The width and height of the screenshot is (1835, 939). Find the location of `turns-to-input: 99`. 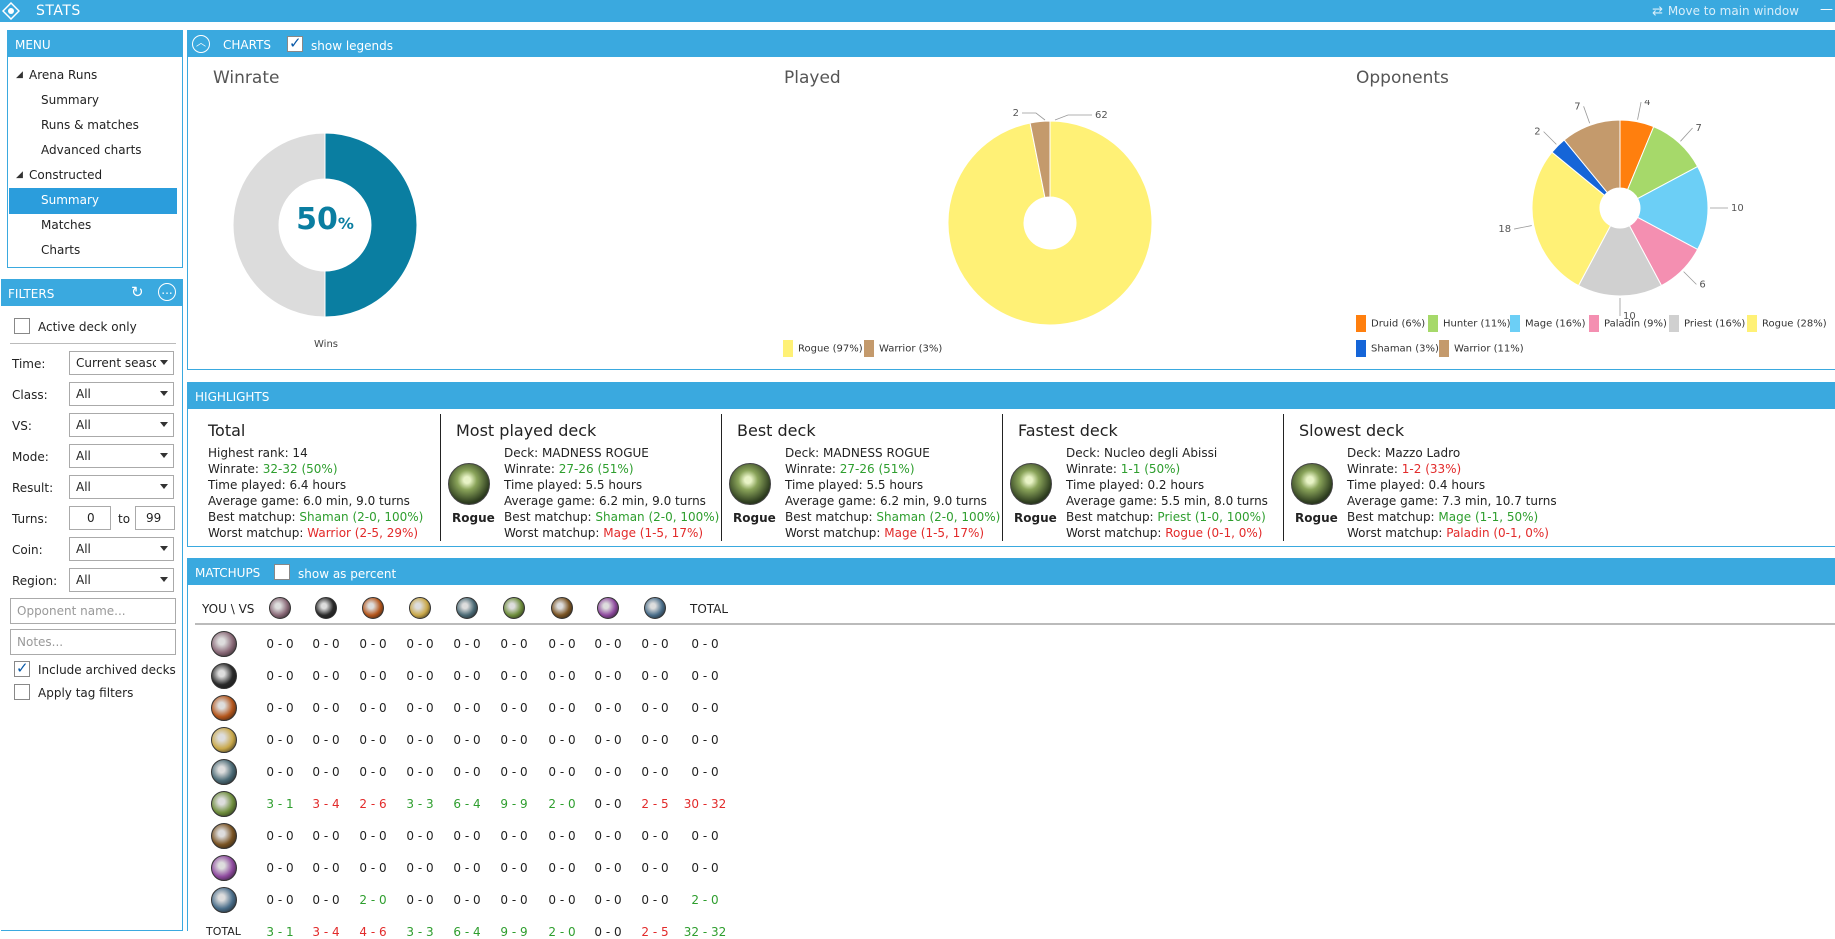

turns-to-input: 99 is located at coordinates (155, 518).